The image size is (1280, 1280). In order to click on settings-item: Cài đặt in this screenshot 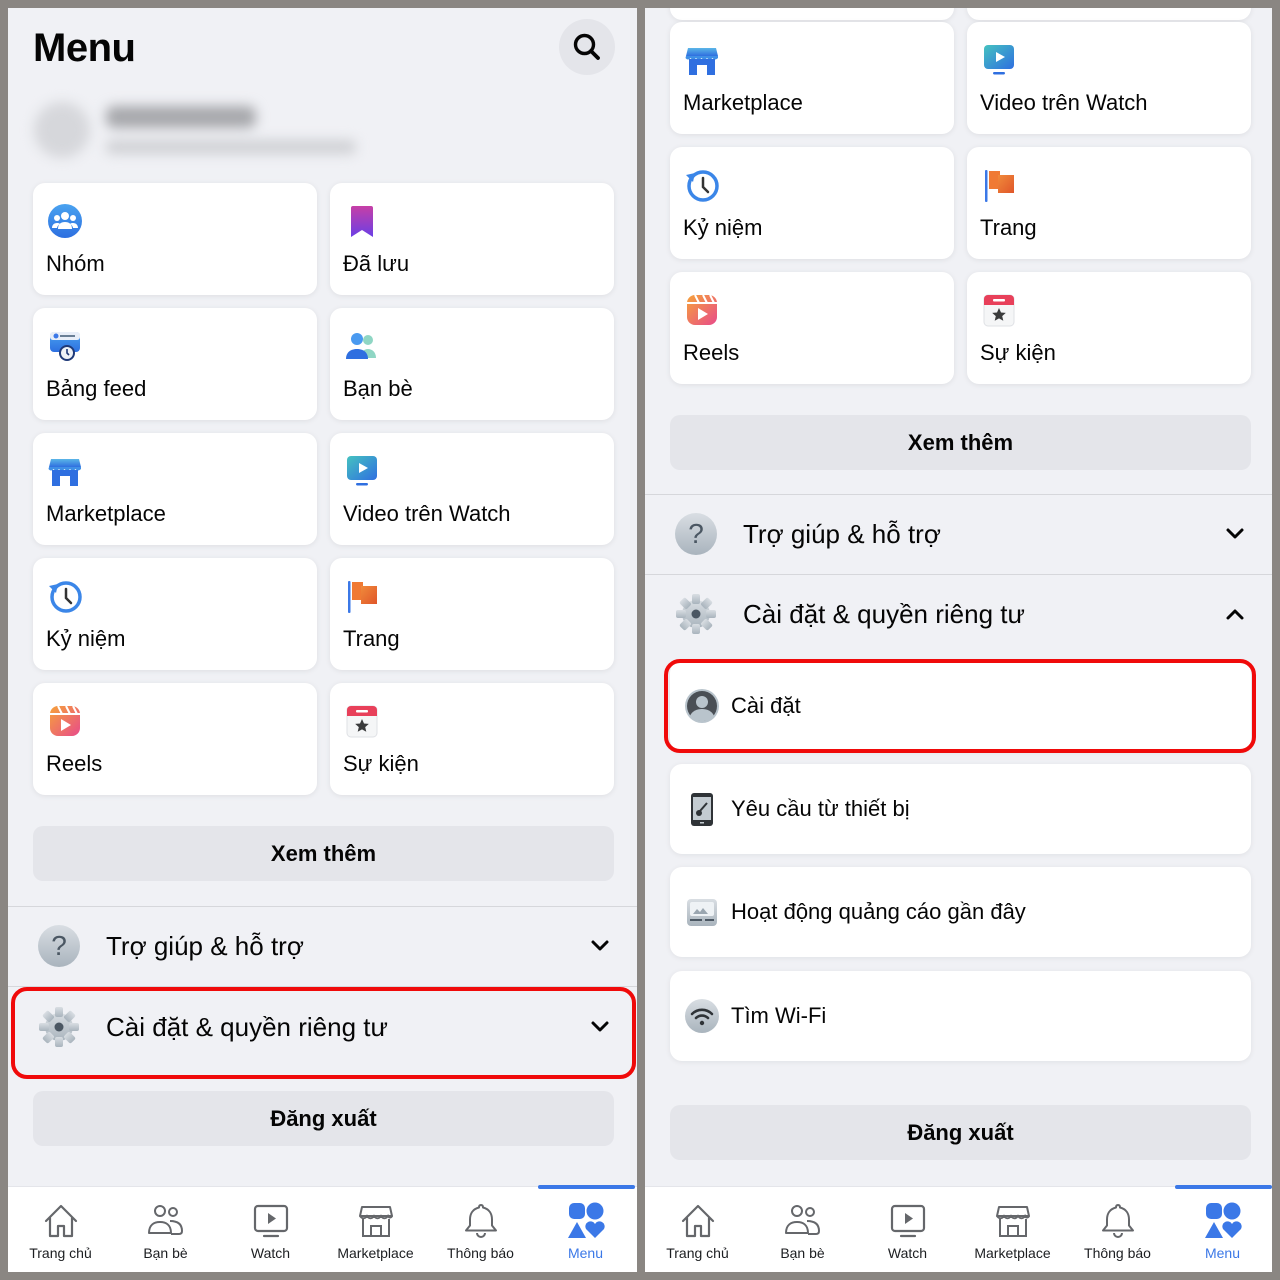, I will do `click(960, 706)`.